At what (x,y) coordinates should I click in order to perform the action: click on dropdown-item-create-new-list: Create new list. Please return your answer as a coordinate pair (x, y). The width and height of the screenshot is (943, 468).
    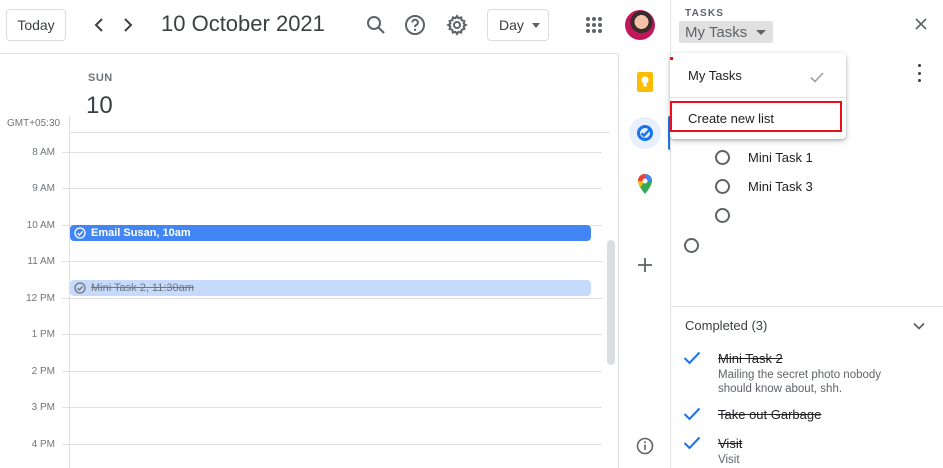
    Looking at the image, I should click on (758, 118).